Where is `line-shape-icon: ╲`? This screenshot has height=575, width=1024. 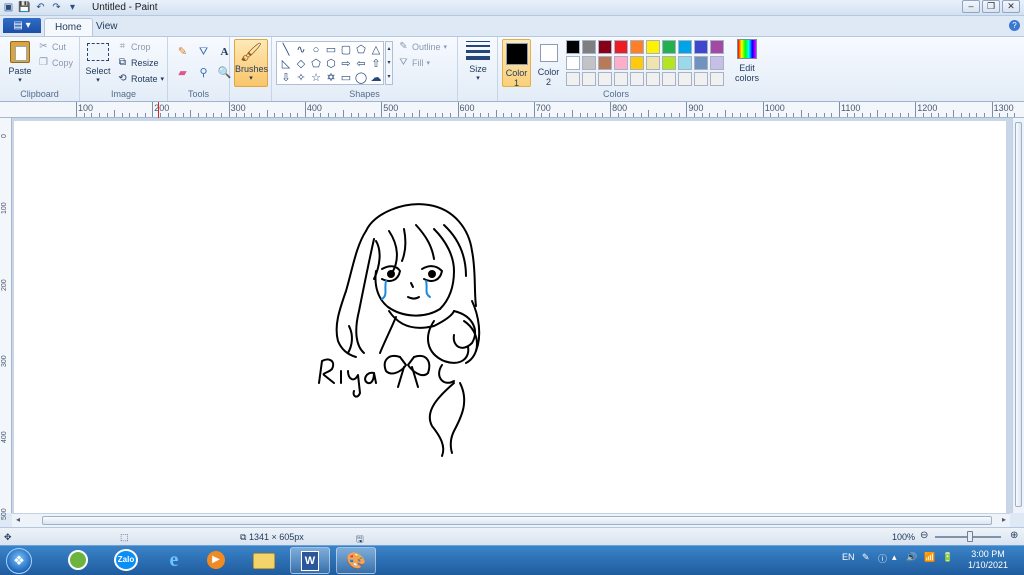
line-shape-icon: ╲ is located at coordinates (286, 50).